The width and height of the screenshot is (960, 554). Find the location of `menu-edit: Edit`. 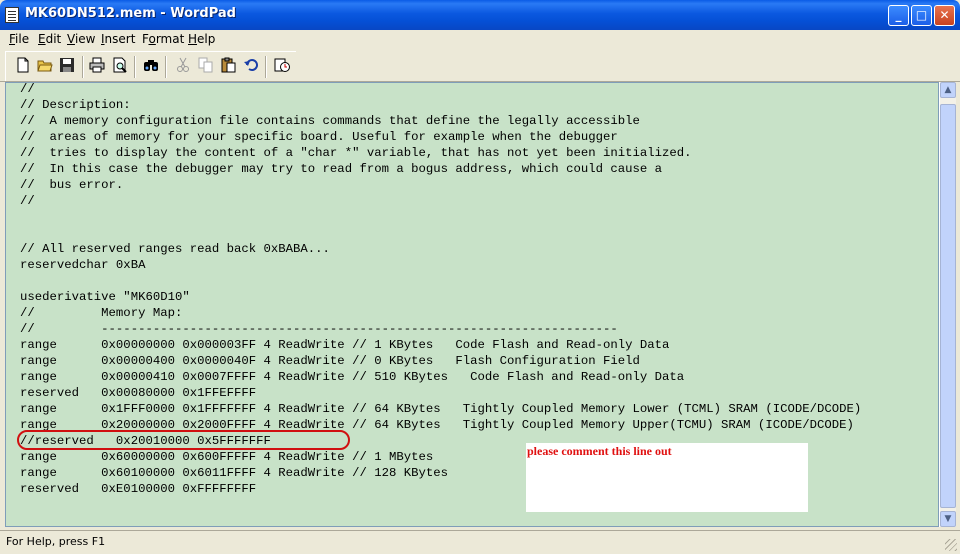

menu-edit: Edit is located at coordinates (49, 39).